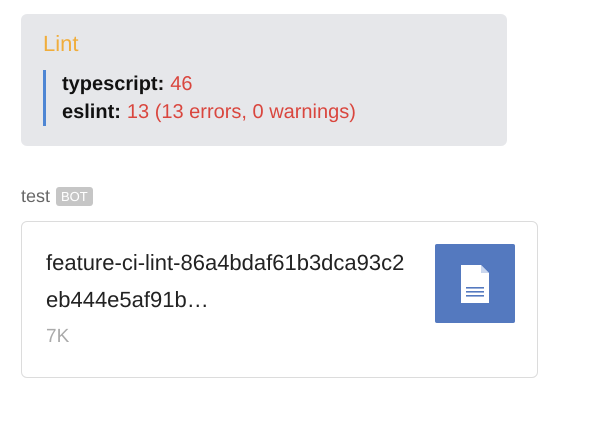  I want to click on bot-badge: BOT, so click(74, 196).